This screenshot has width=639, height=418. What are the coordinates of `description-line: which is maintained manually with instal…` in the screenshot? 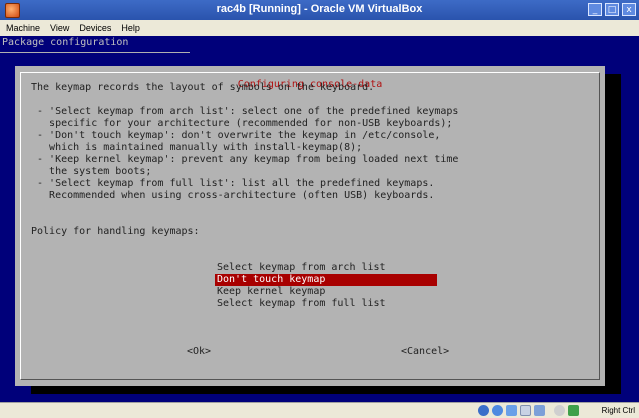 It's located at (197, 147).